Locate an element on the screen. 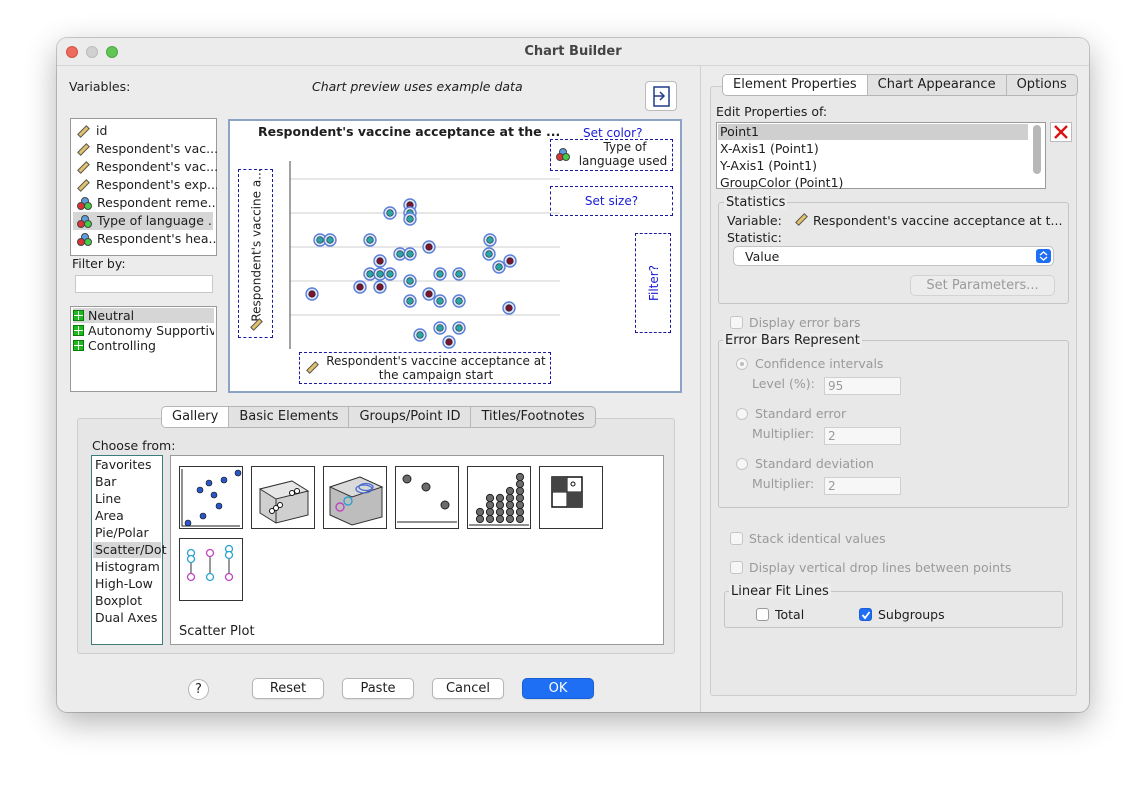  tab-chart-appearance: Chart Appearance is located at coordinates (937, 85).